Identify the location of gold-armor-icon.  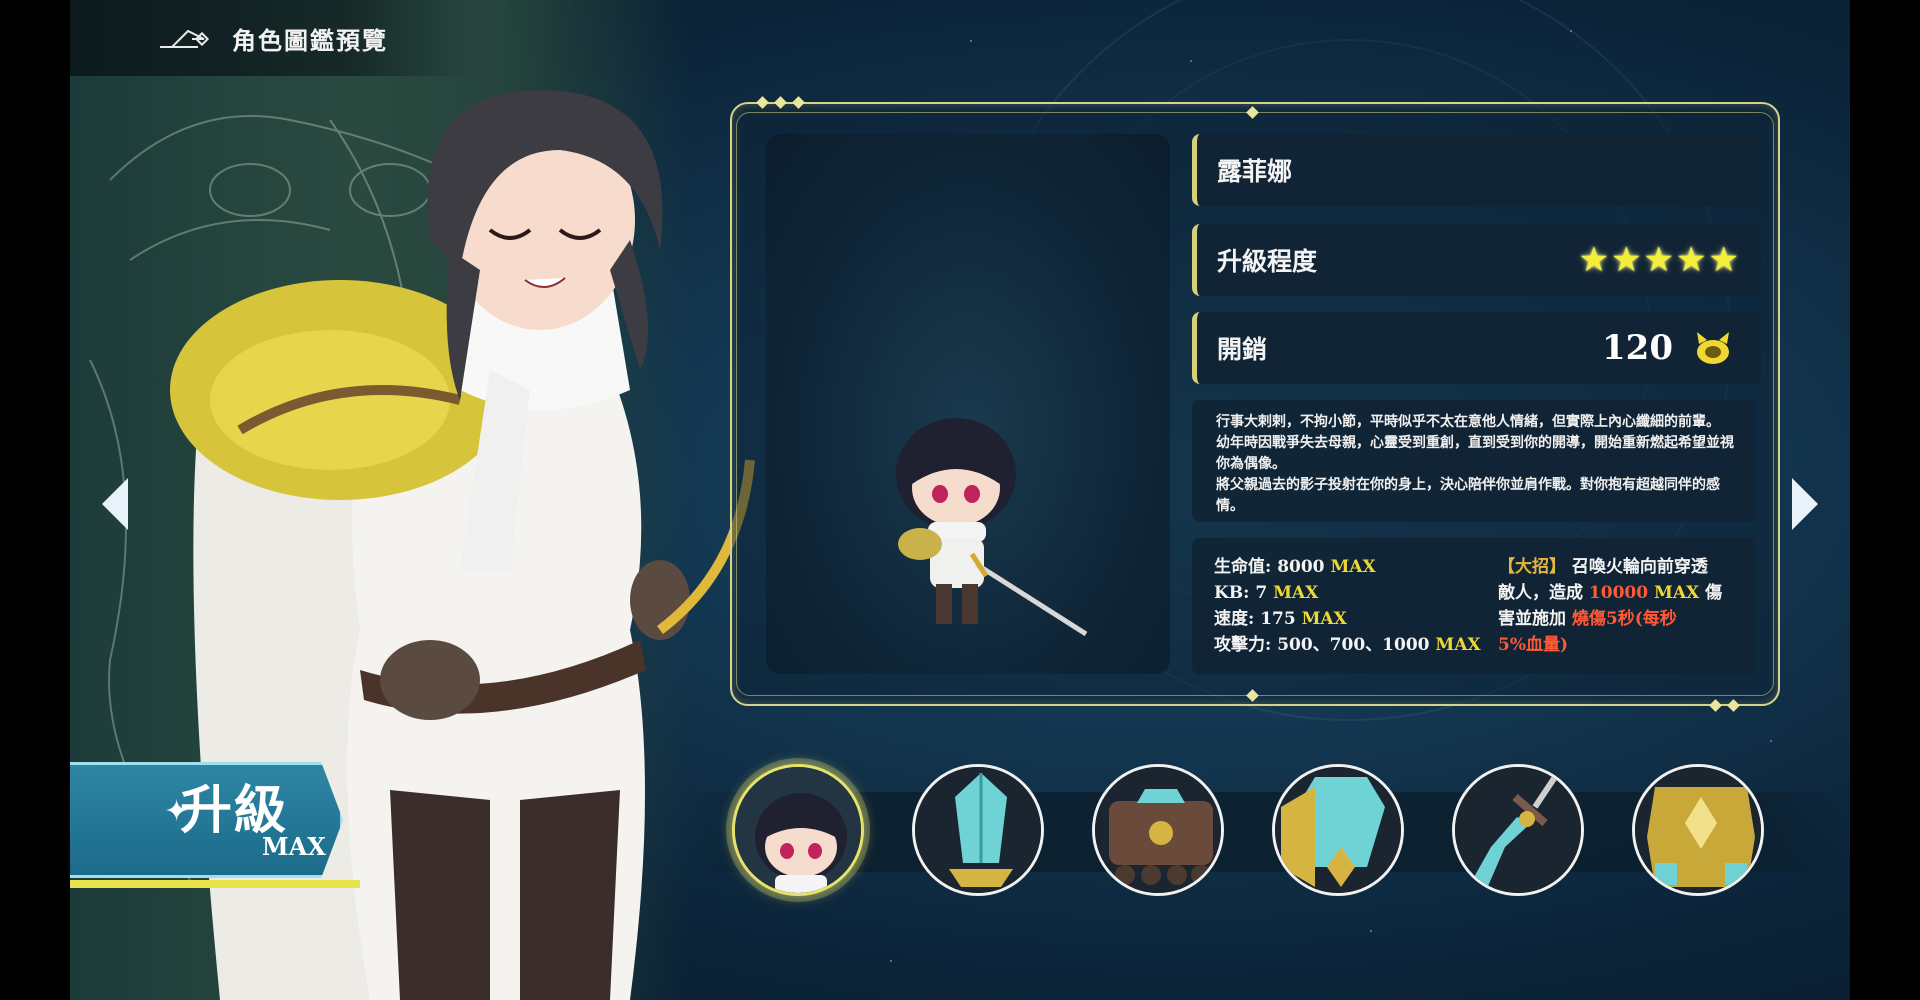
(1698, 830).